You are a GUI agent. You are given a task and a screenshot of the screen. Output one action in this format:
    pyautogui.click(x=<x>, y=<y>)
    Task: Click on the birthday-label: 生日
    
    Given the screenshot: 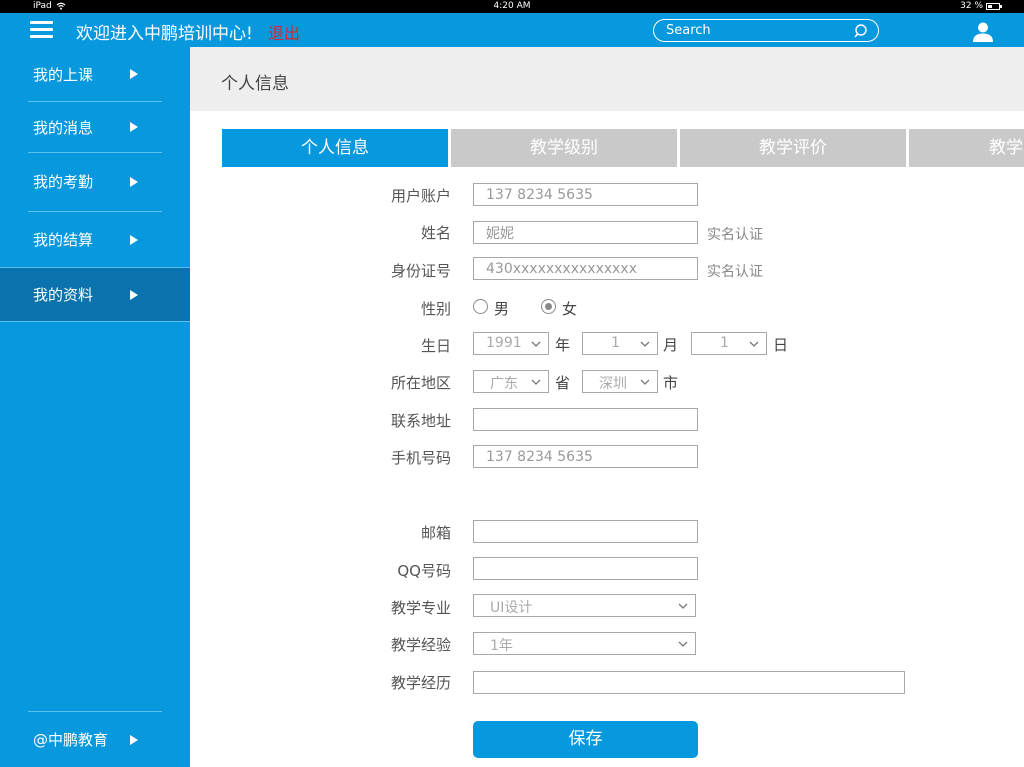 What is the action you would take?
    pyautogui.click(x=435, y=346)
    